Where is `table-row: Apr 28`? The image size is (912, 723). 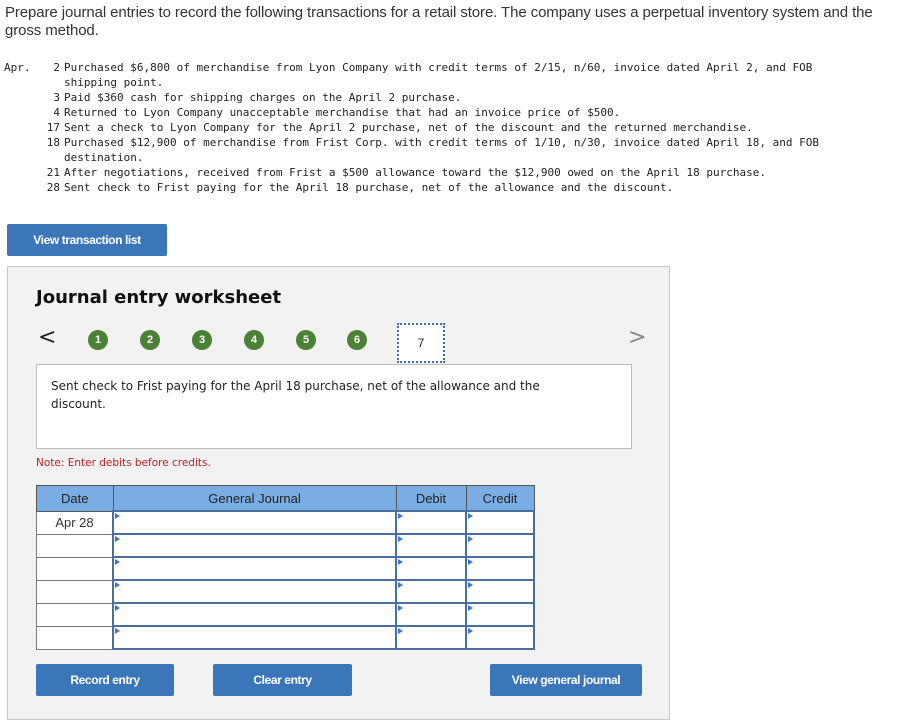
table-row: Apr 28 is located at coordinates (285, 522).